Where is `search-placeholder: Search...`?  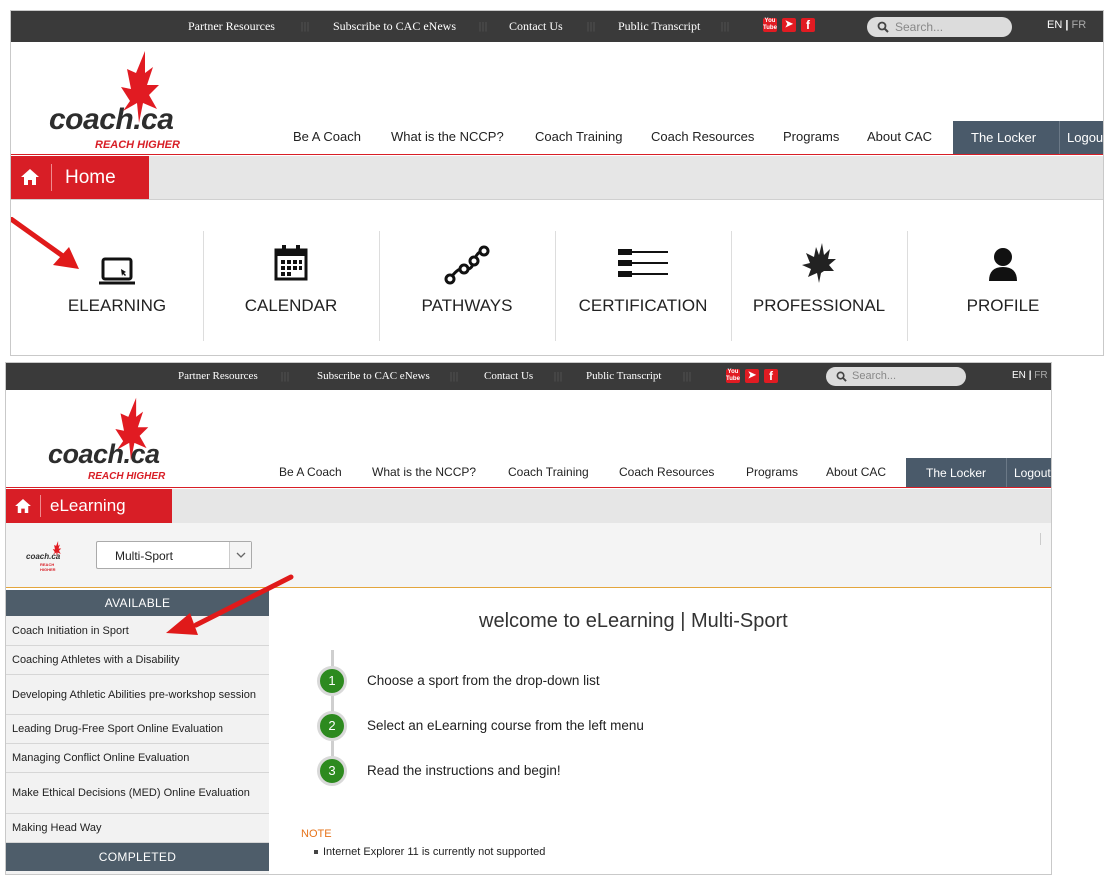
search-placeholder: Search... is located at coordinates (874, 376).